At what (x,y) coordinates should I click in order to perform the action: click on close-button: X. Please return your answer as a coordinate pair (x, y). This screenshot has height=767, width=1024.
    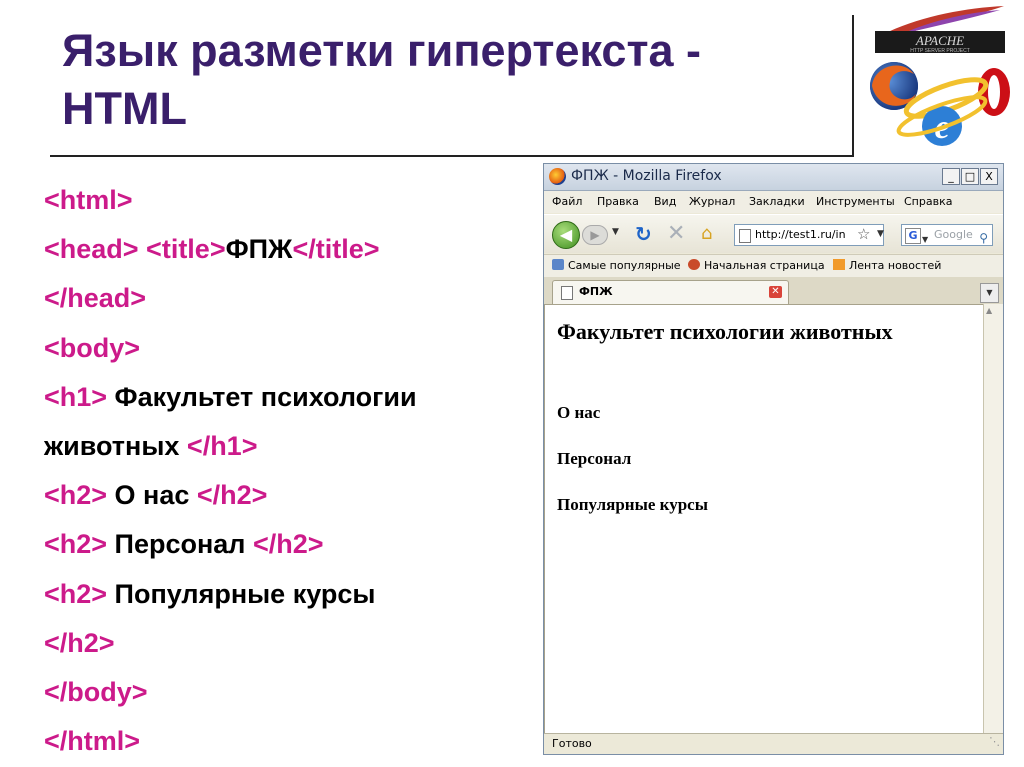
    Looking at the image, I should click on (989, 176).